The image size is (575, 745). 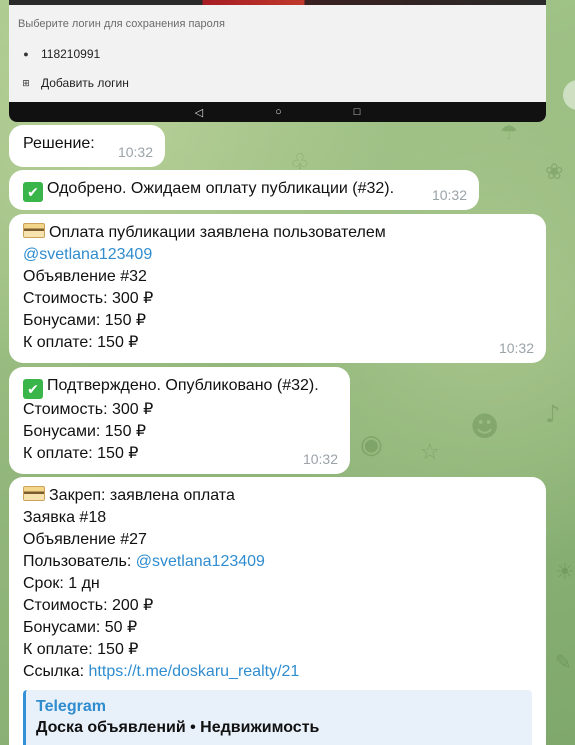 I want to click on ad-number: Объявление #32, so click(x=85, y=276).